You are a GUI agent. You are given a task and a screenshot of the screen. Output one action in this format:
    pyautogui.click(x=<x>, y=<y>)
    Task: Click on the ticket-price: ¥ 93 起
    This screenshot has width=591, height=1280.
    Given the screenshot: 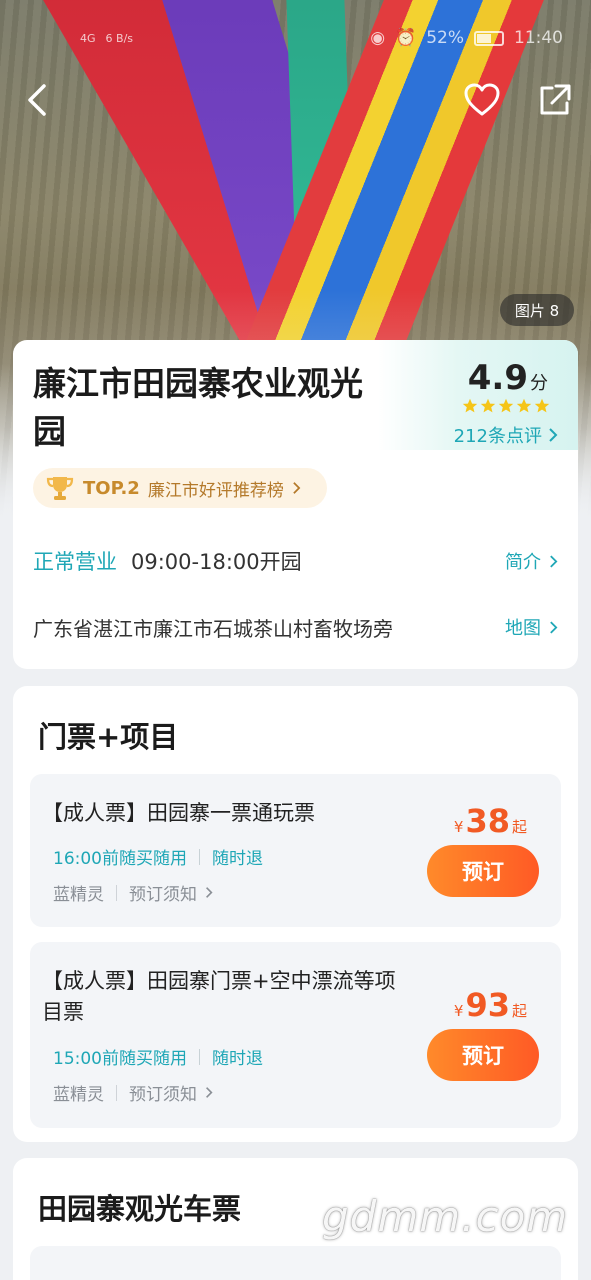 What is the action you would take?
    pyautogui.click(x=490, y=1005)
    